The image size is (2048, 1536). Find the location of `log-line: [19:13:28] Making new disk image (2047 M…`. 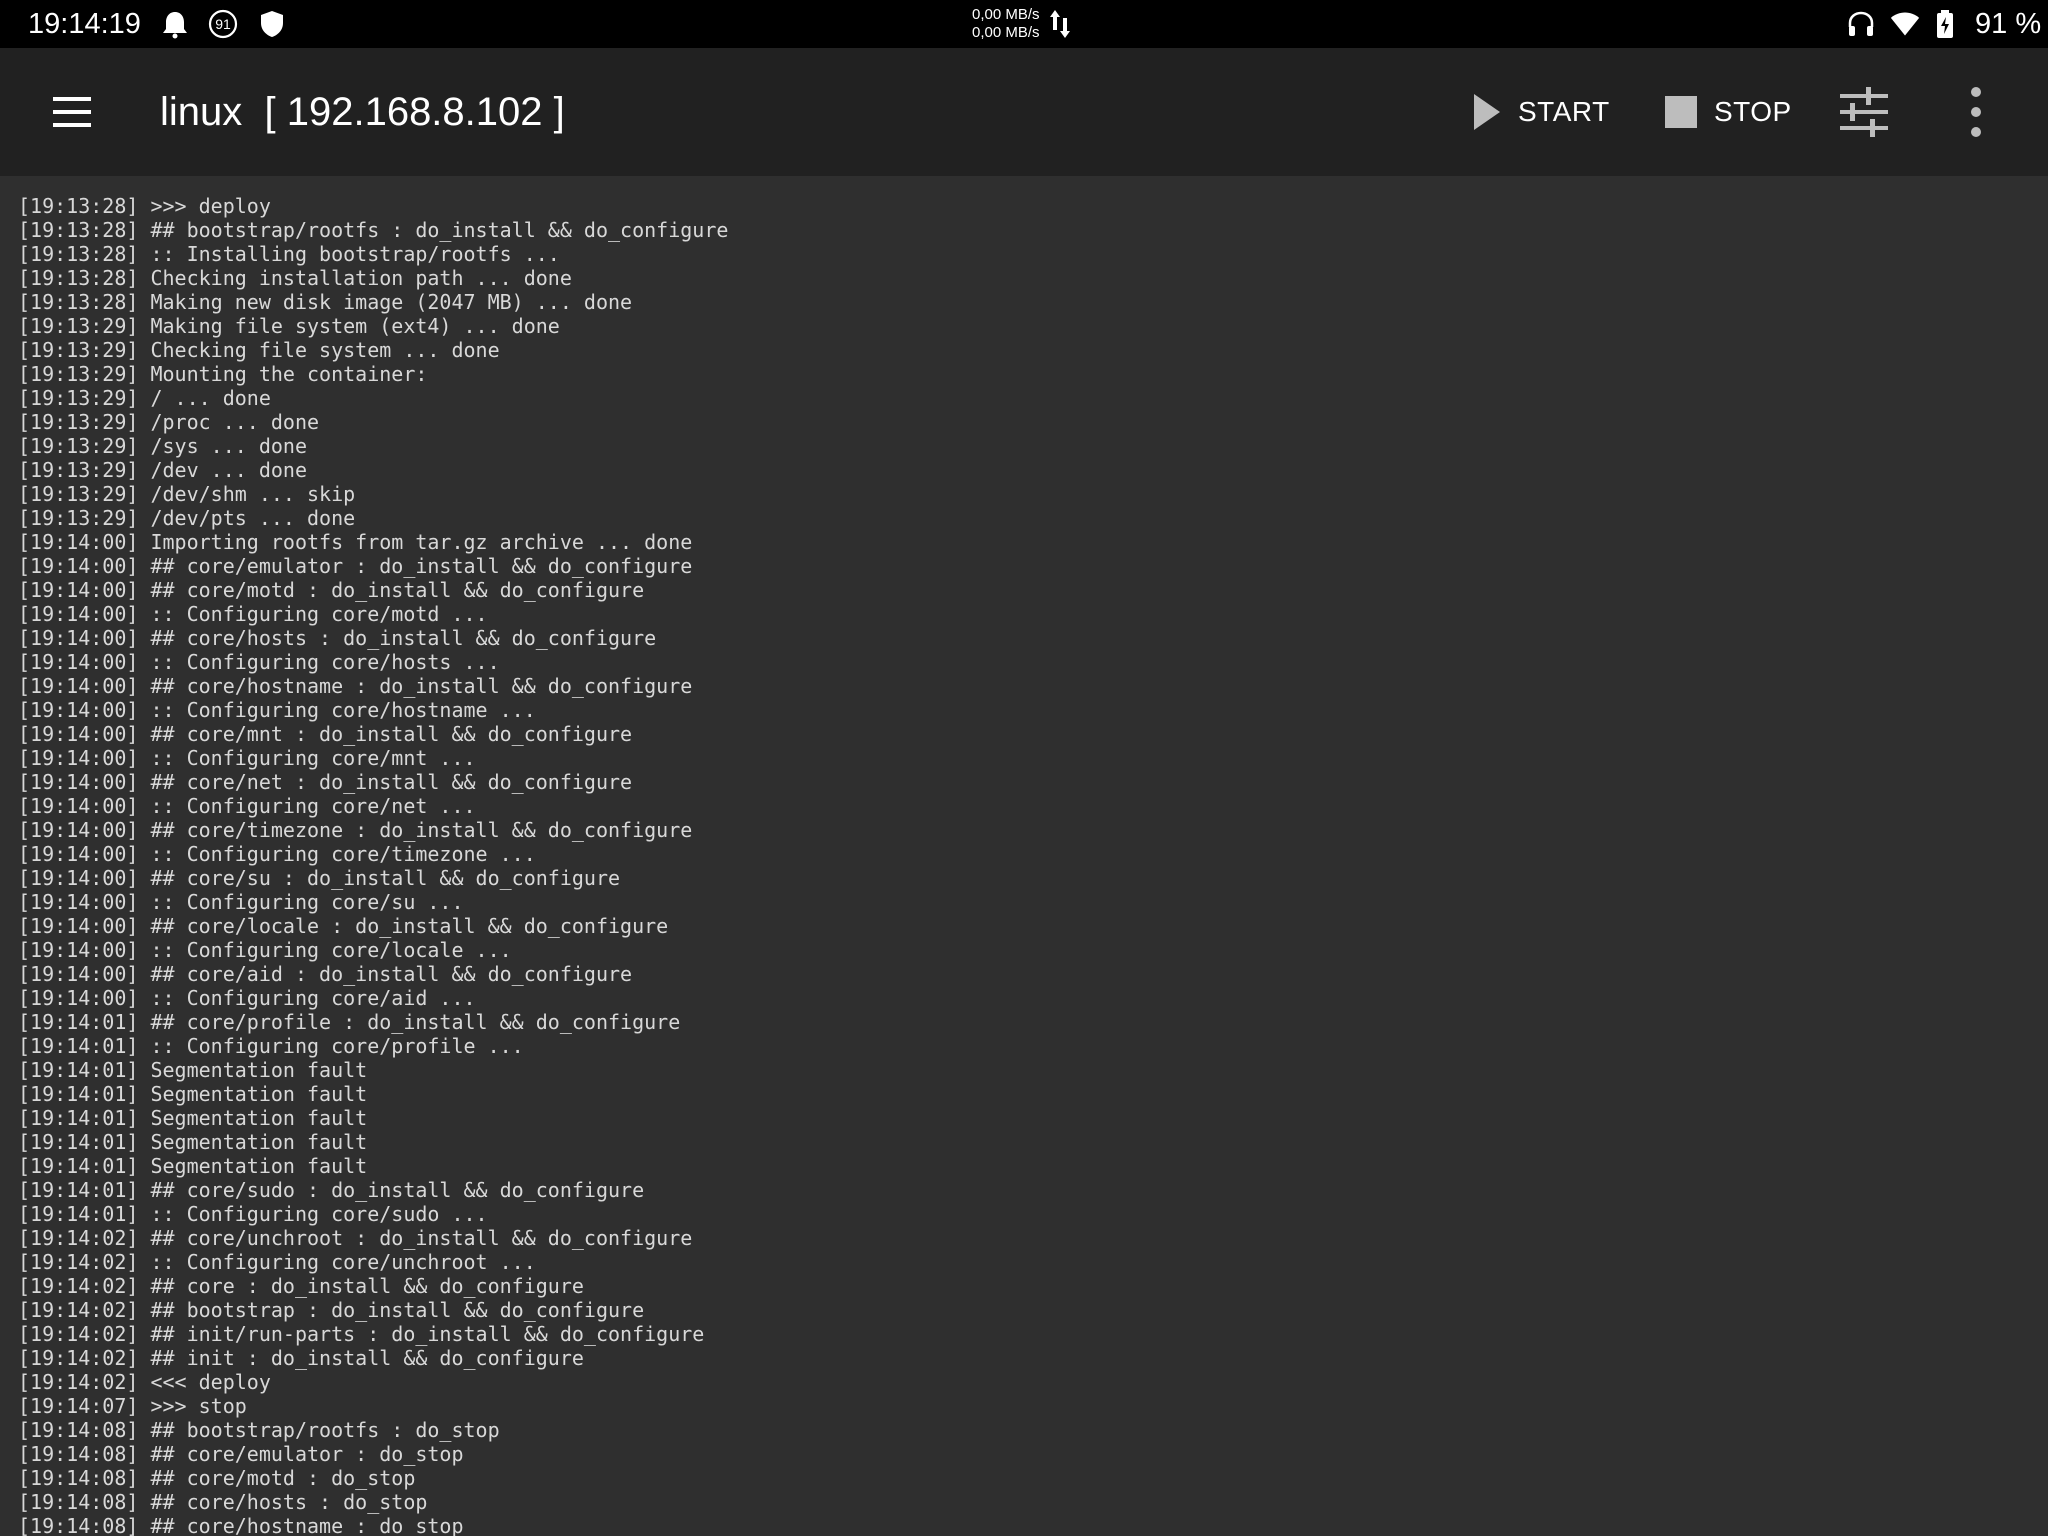

log-line: [19:13:28] Making new disk image (2047 M… is located at coordinates (325, 302).